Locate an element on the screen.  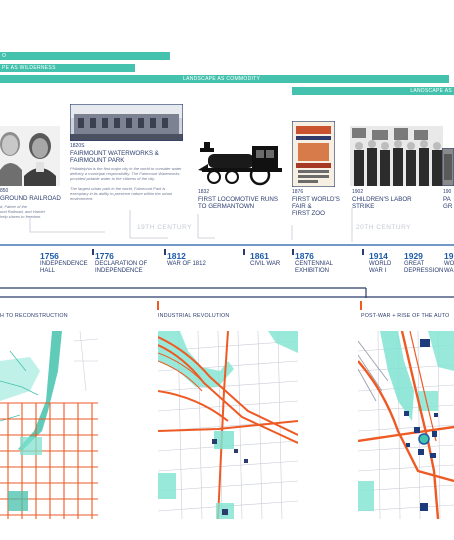
era-marker-postwar is located at coordinates (361, 305).